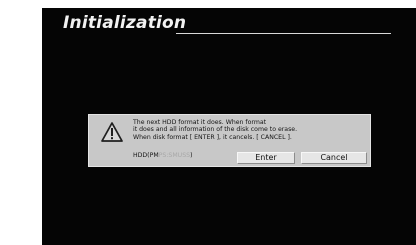 The image size is (416, 245). I want to click on title-underline, so click(283, 33).